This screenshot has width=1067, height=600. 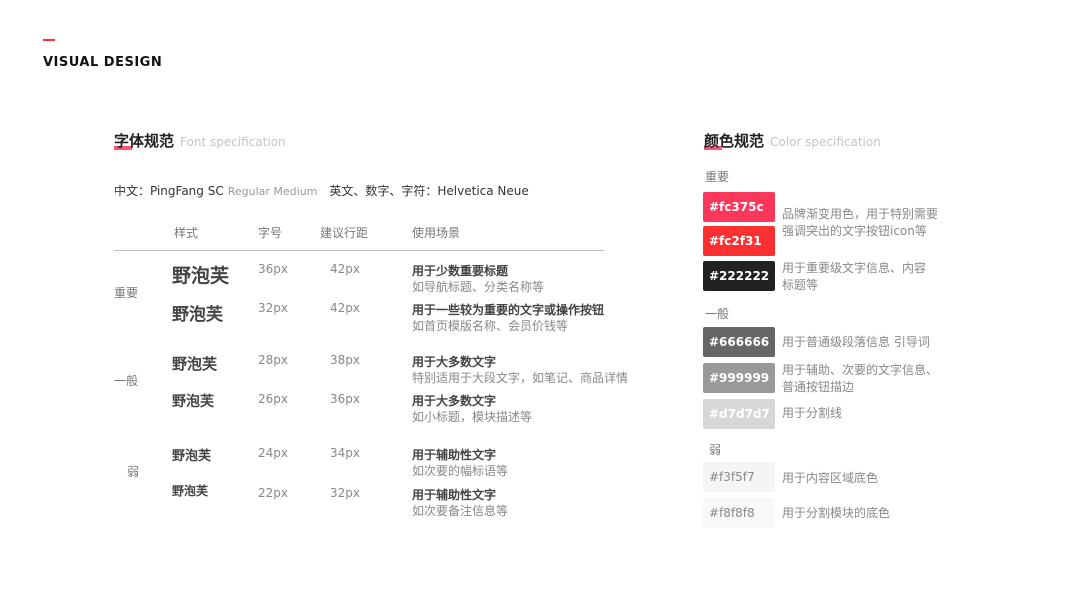 I want to click on usage-example: 特别适用于大段文字，如笔记、商品详情, so click(x=520, y=378).